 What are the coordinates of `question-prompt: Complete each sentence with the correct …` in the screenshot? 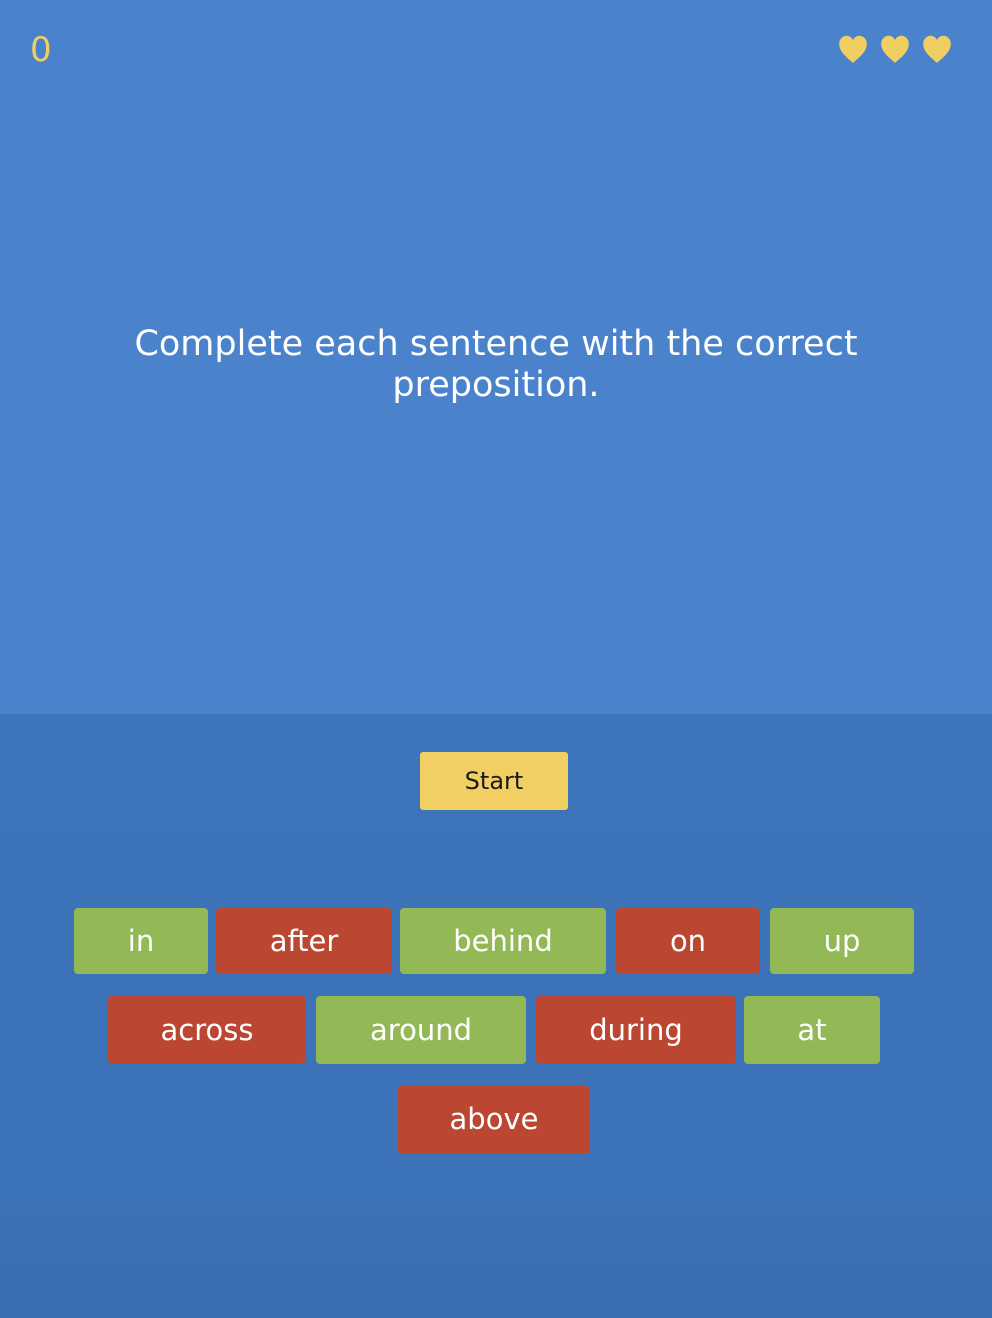 It's located at (496, 364).